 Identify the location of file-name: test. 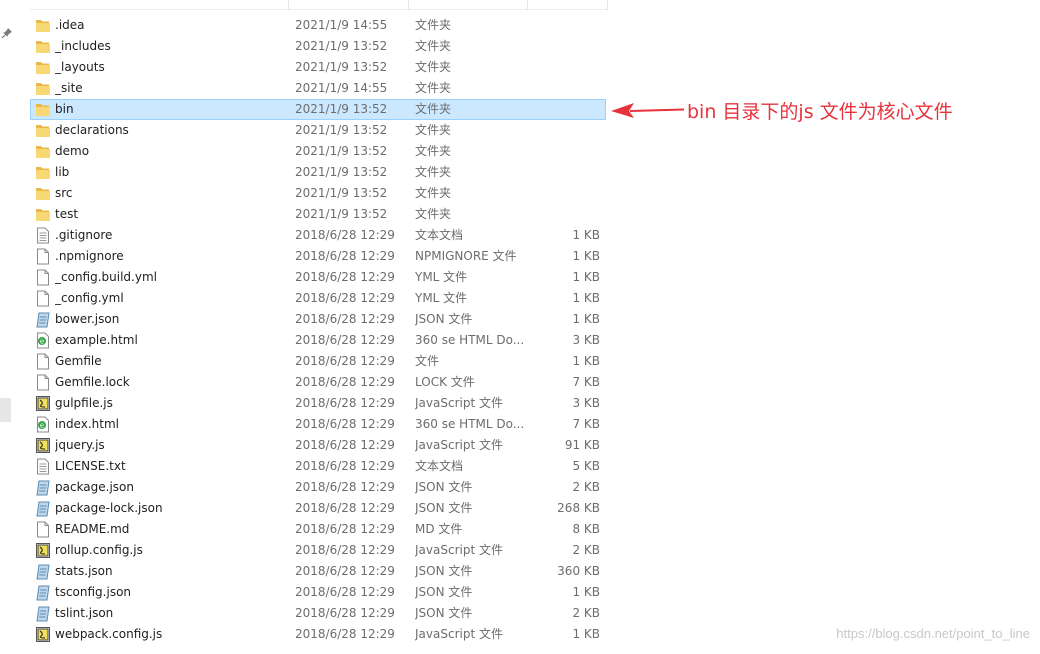
(67, 214).